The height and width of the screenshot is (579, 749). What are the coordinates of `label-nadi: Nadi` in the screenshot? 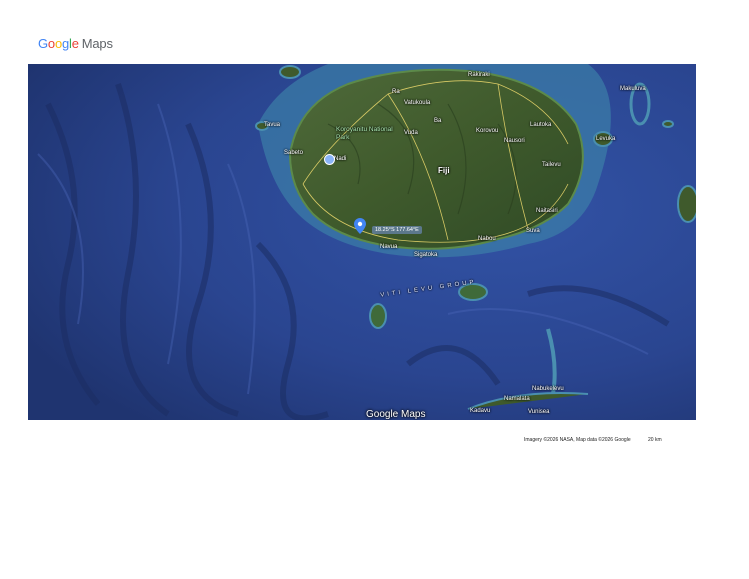 It's located at (340, 159).